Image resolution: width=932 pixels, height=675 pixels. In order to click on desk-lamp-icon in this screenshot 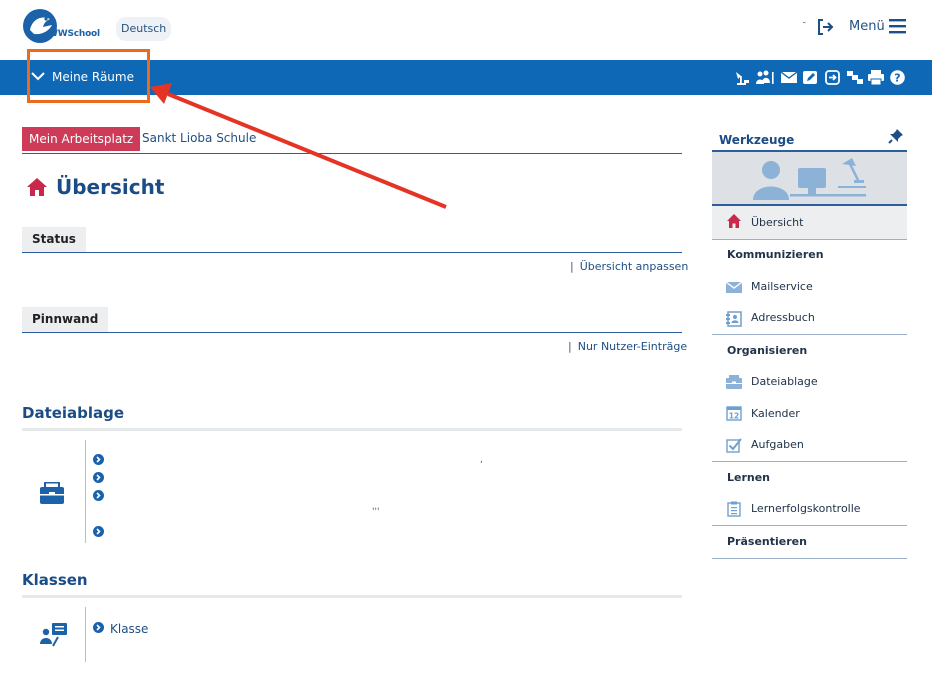, I will do `click(741, 77)`.